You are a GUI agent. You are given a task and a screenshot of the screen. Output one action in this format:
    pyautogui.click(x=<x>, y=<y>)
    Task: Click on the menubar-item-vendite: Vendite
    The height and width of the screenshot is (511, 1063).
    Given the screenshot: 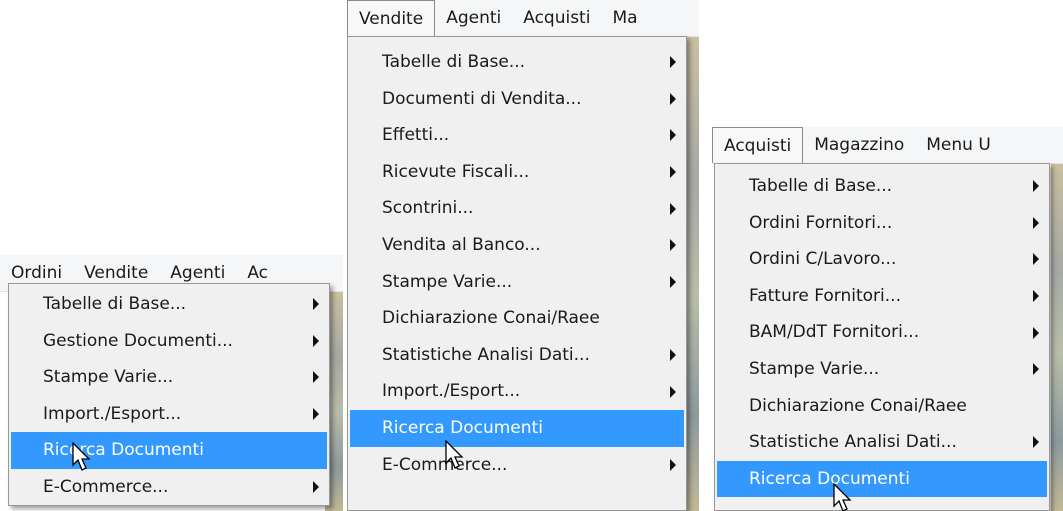 What is the action you would take?
    pyautogui.click(x=391, y=18)
    